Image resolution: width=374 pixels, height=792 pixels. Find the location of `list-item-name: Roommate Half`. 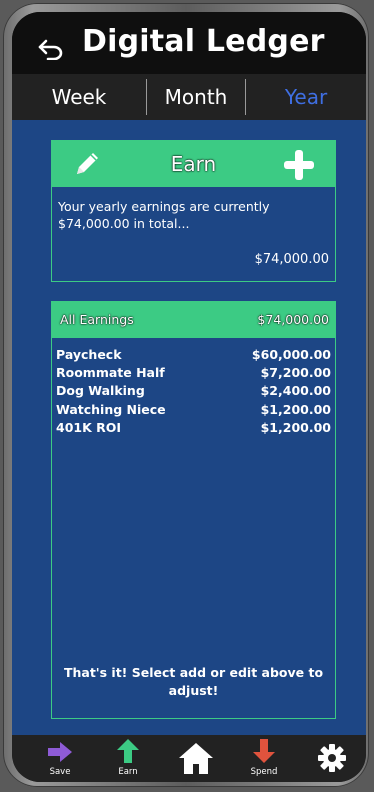

list-item-name: Roommate Half is located at coordinates (110, 373).